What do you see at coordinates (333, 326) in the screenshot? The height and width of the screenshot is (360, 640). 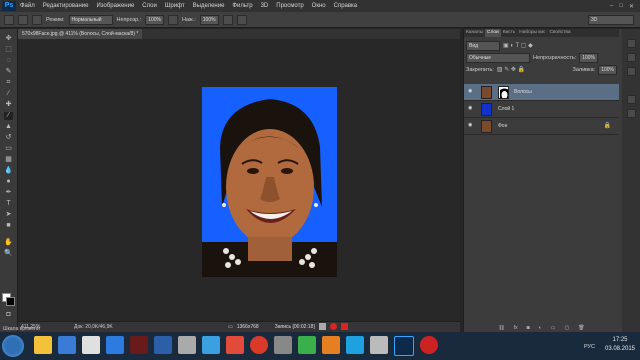 I see `record-icon` at bounding box center [333, 326].